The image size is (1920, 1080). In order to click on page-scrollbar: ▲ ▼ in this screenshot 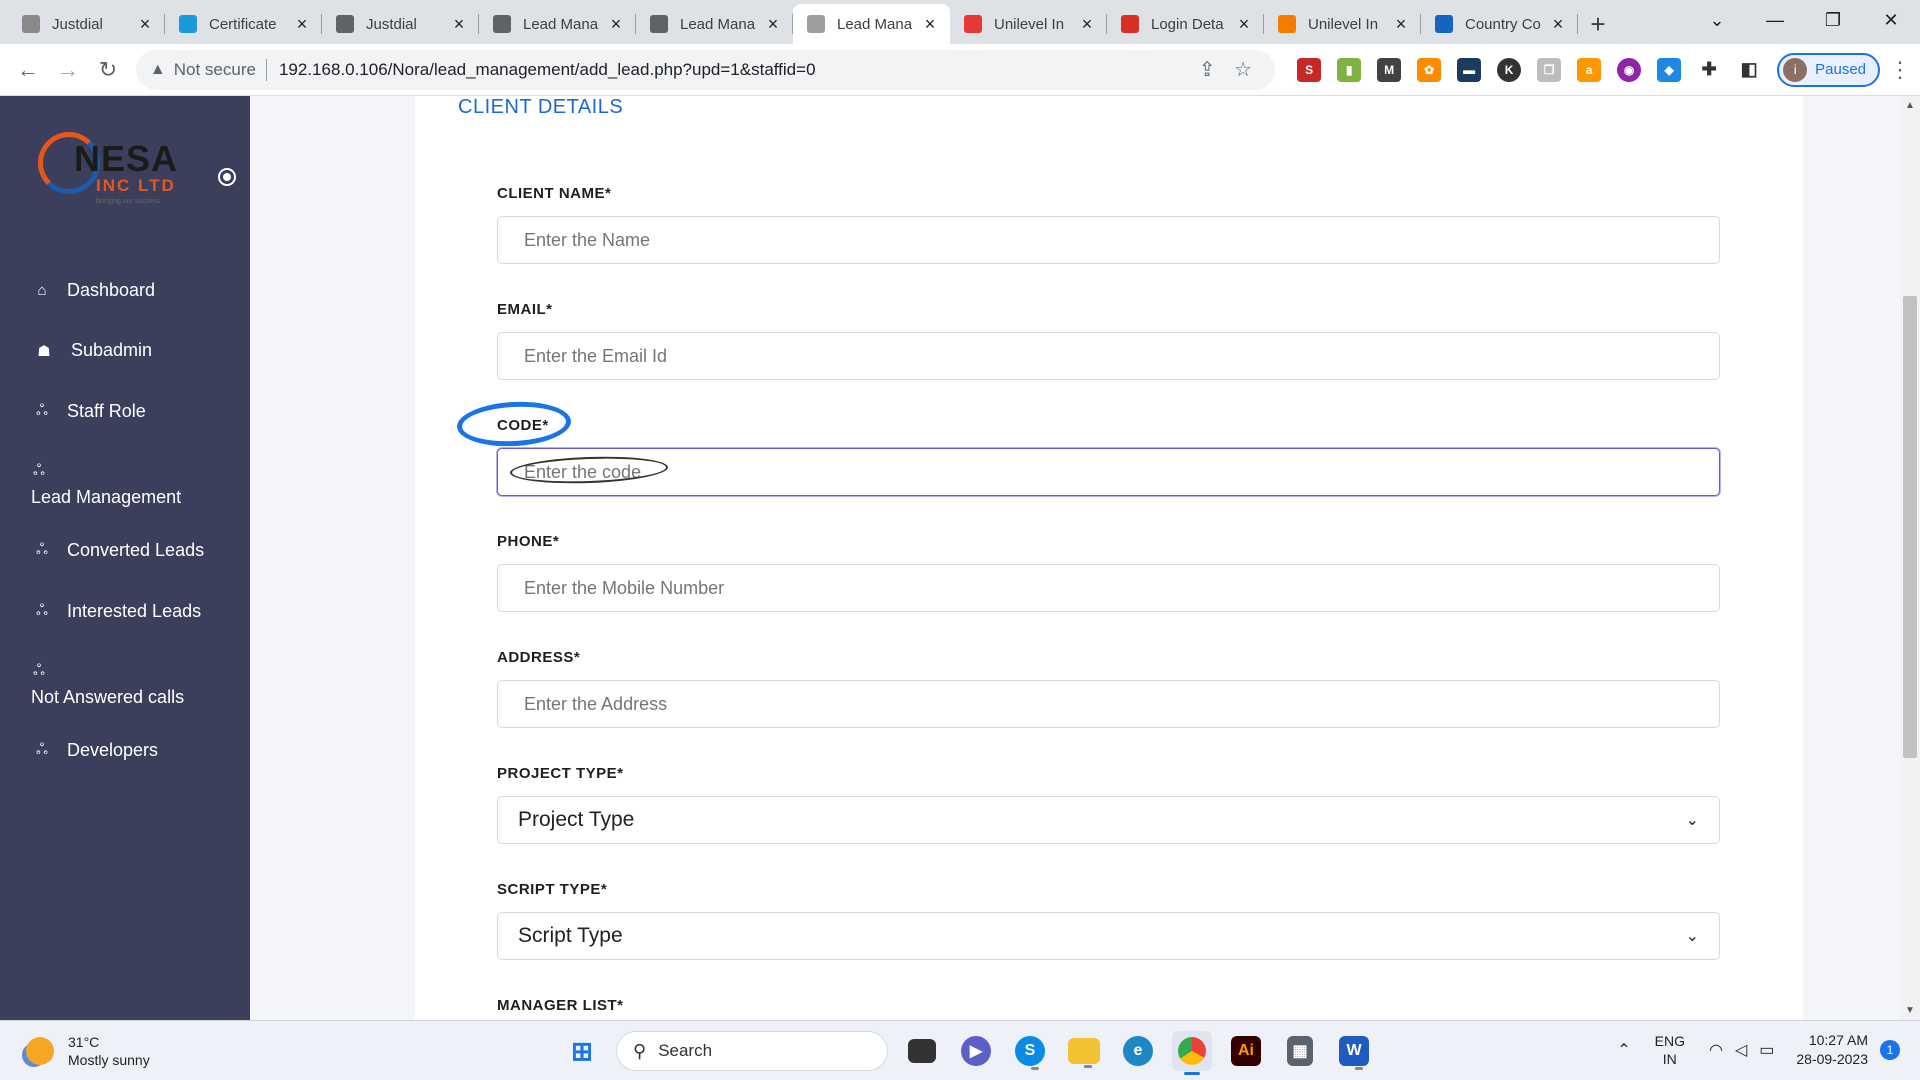, I will do `click(1910, 558)`.